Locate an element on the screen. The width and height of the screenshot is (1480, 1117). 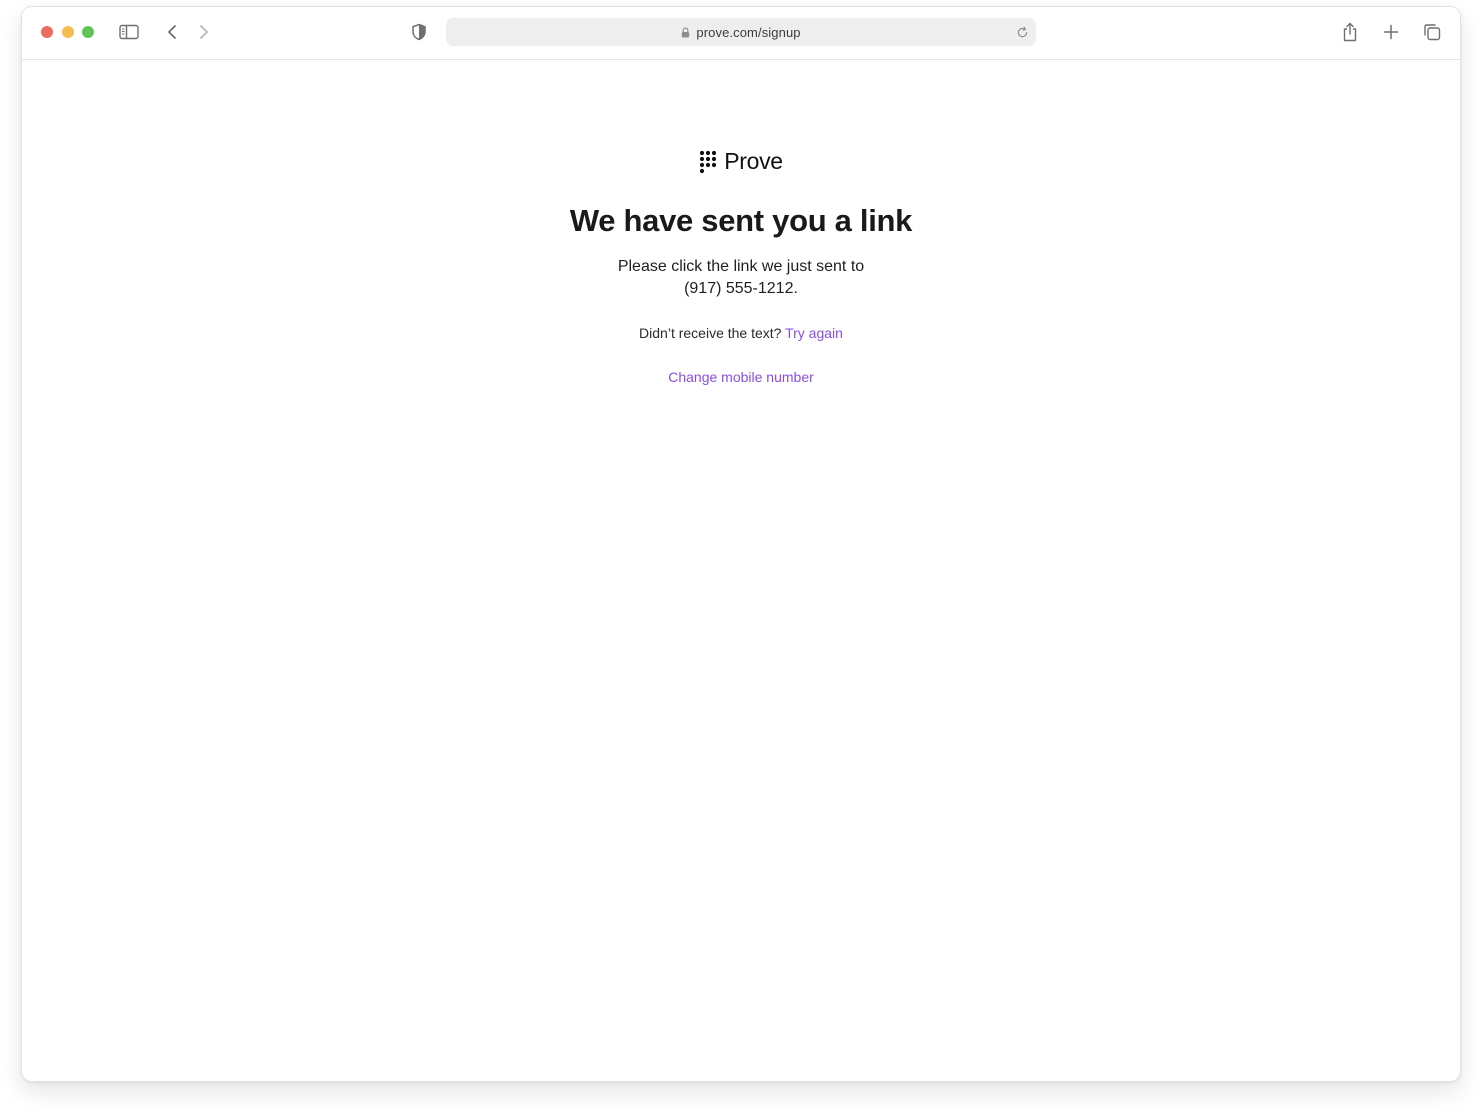
back-icon is located at coordinates (172, 32).